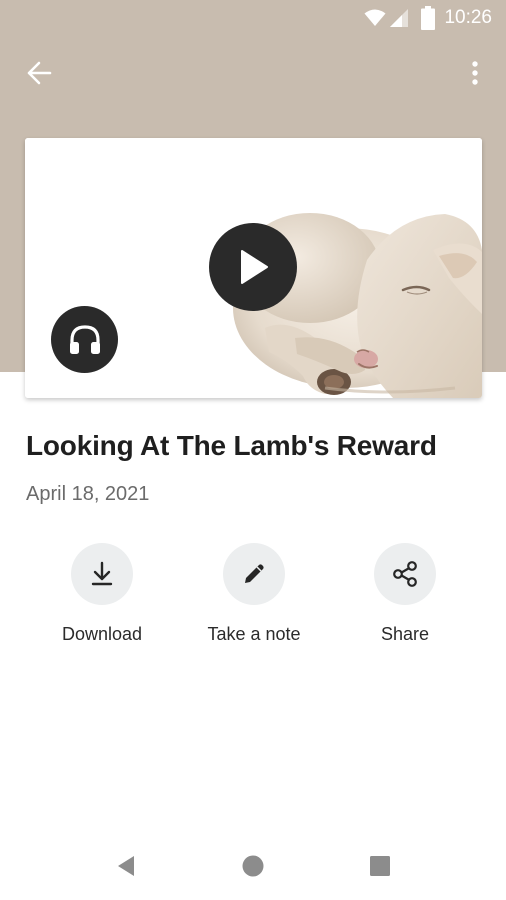 This screenshot has width=506, height=900. I want to click on more-options-button, so click(475, 73).